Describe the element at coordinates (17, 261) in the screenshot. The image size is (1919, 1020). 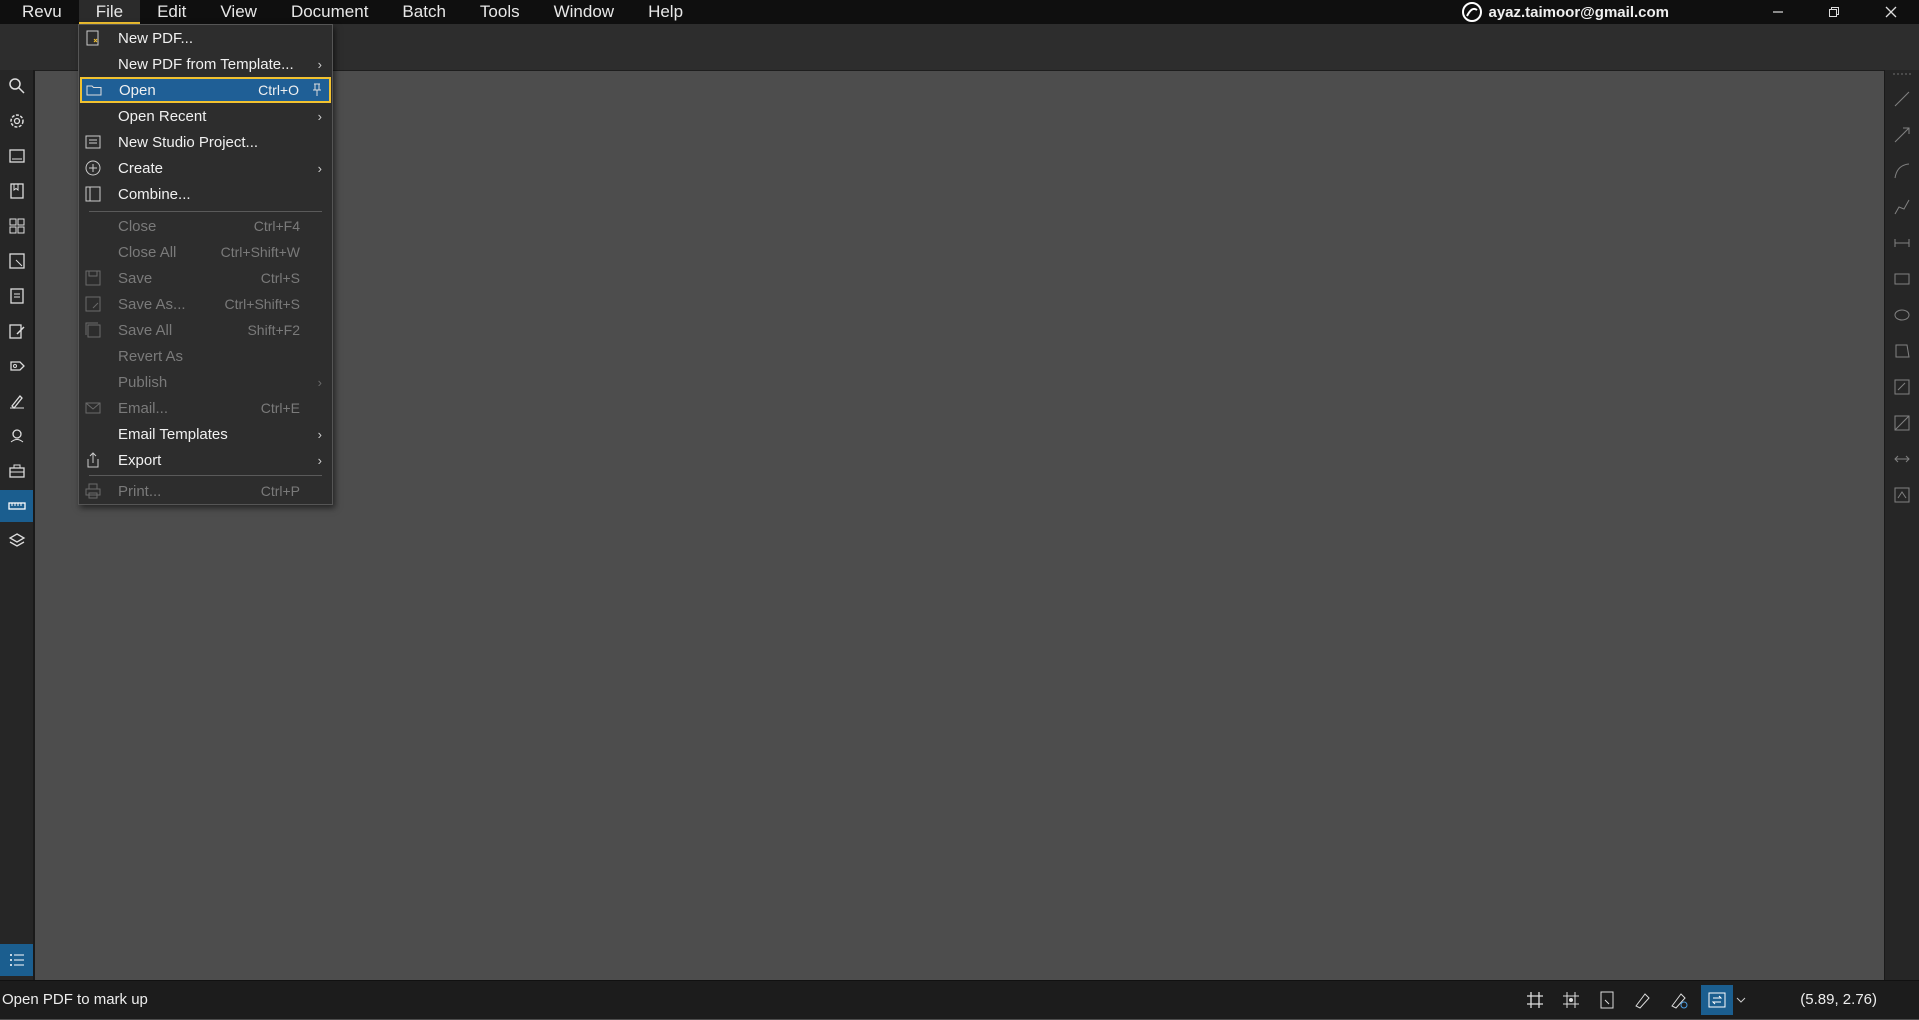
I see `sets-icon` at that location.